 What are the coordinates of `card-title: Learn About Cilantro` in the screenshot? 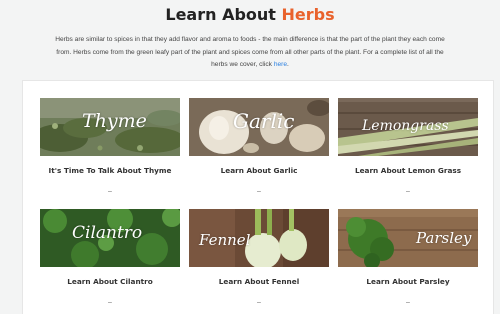 It's located at (110, 281).